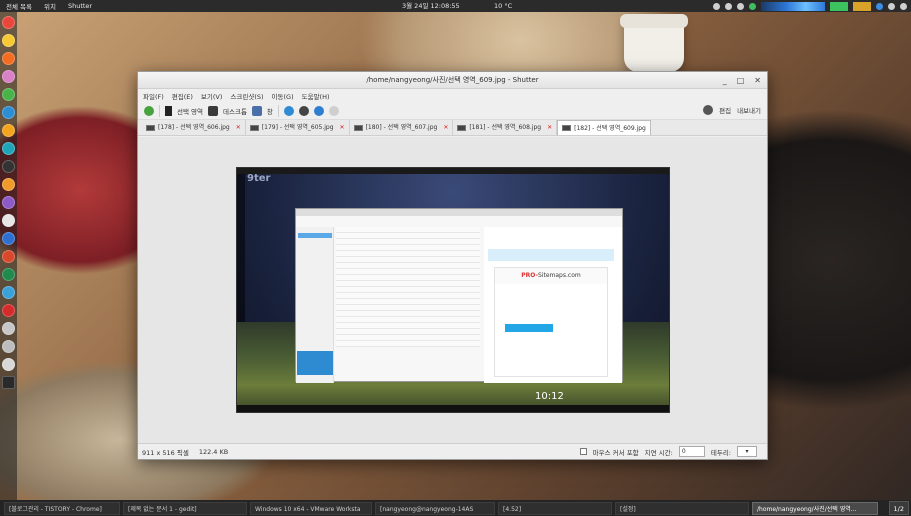  Describe the element at coordinates (259, 178) in the screenshot. I see `preview-logo: 9ter` at that location.